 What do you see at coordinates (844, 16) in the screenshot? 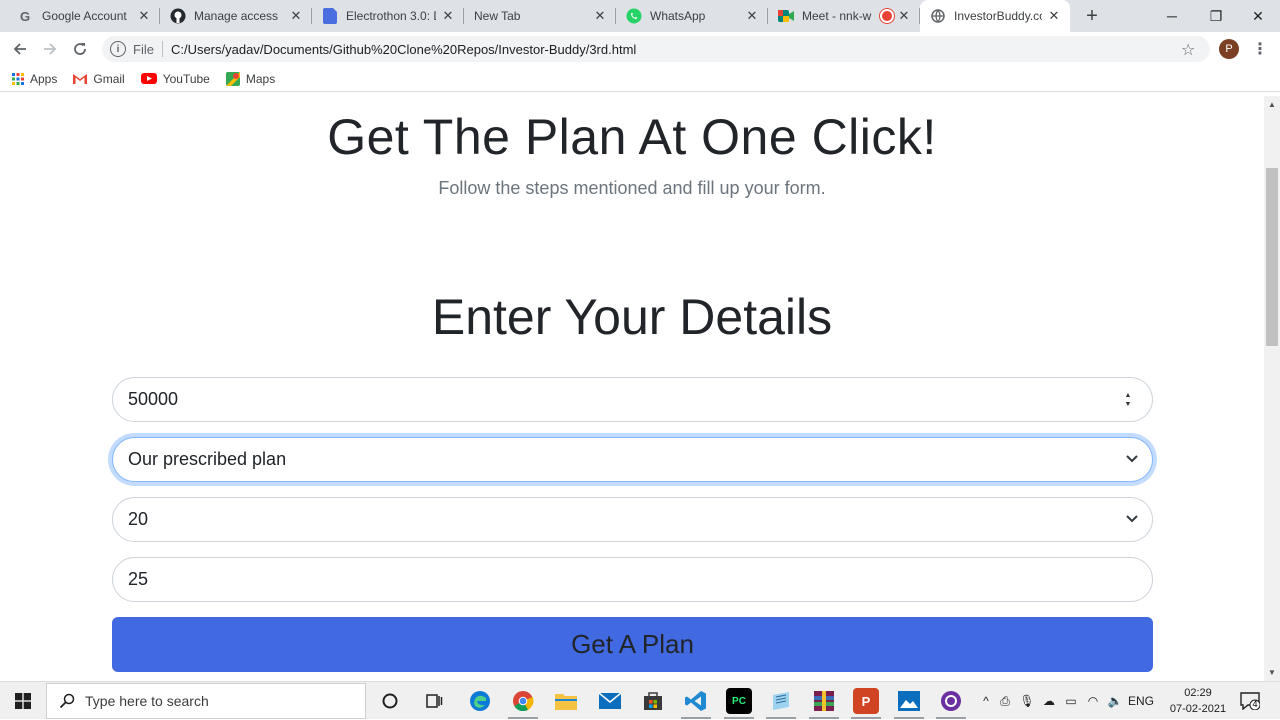
I see `tab-meet: Meet - nnk-w ✕` at bounding box center [844, 16].